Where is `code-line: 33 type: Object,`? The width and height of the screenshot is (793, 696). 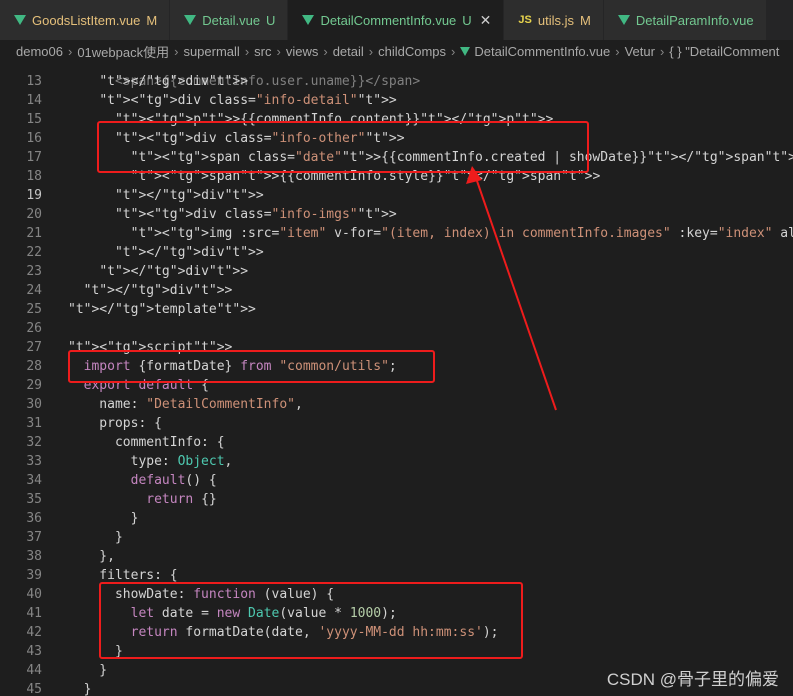
code-line: 33 type: Object, is located at coordinates (396, 461).